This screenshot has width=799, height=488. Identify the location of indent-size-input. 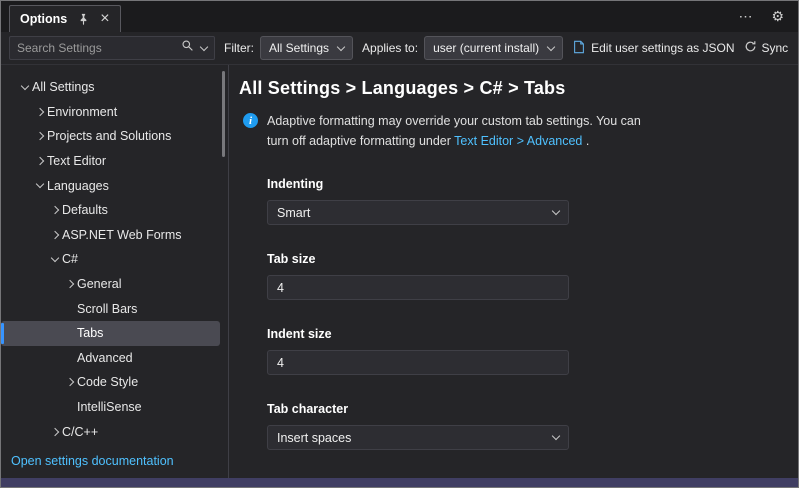
(418, 362).